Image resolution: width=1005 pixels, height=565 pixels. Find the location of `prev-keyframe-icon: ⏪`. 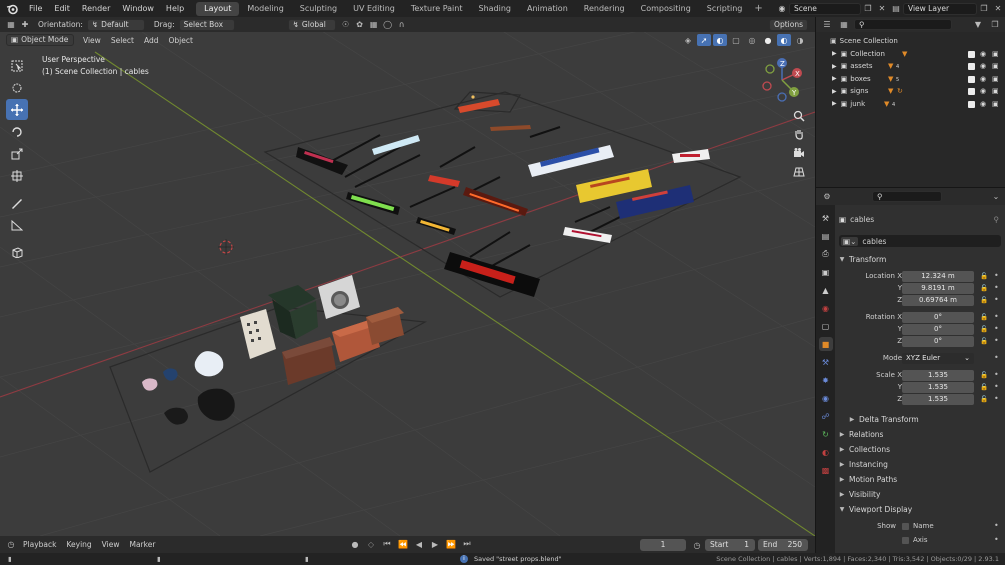

prev-keyframe-icon: ⏪ is located at coordinates (403, 544).